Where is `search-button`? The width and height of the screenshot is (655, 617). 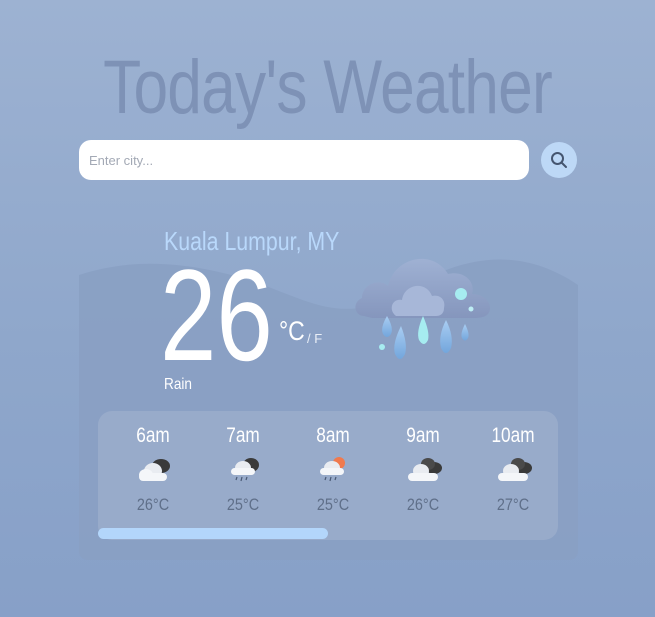
search-button is located at coordinates (559, 160).